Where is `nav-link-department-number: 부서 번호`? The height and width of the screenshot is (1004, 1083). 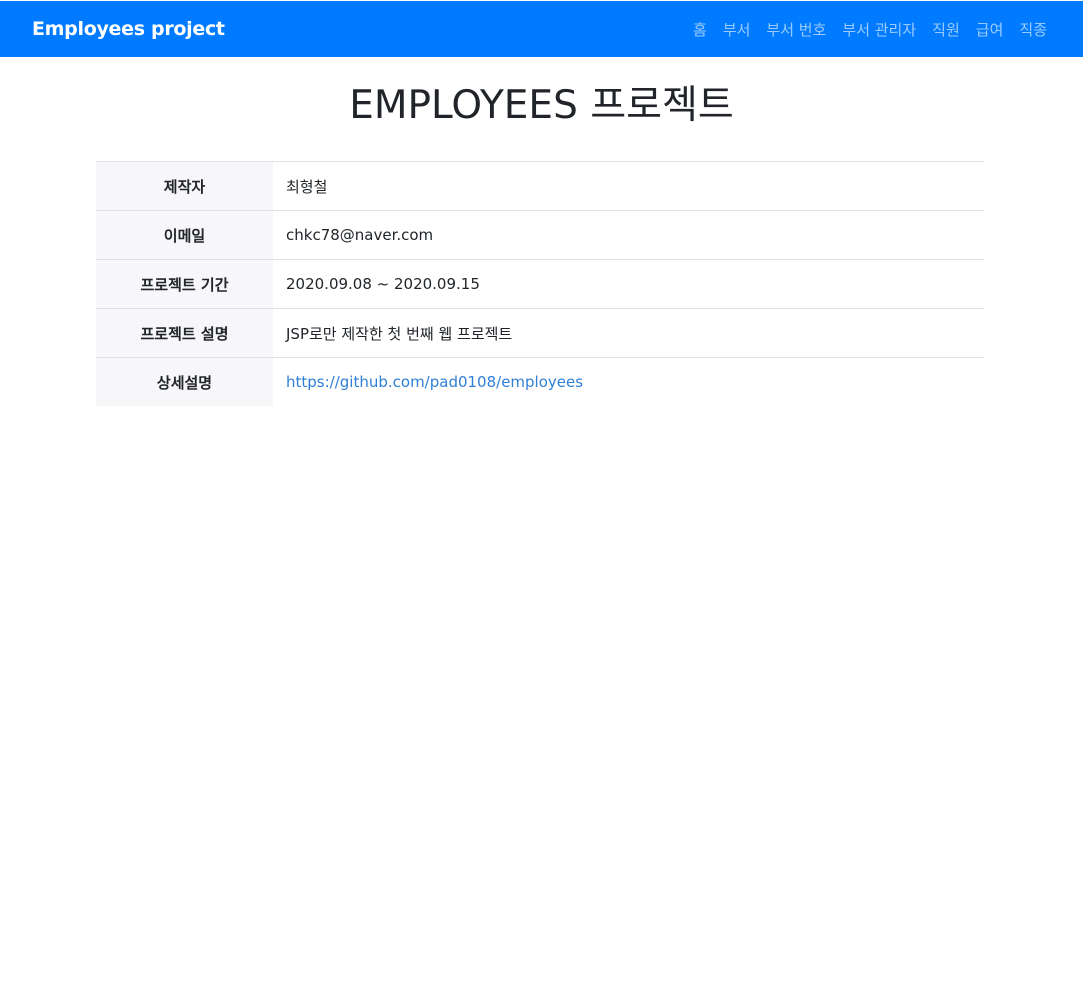
nav-link-department-number: 부서 번호 is located at coordinates (796, 29).